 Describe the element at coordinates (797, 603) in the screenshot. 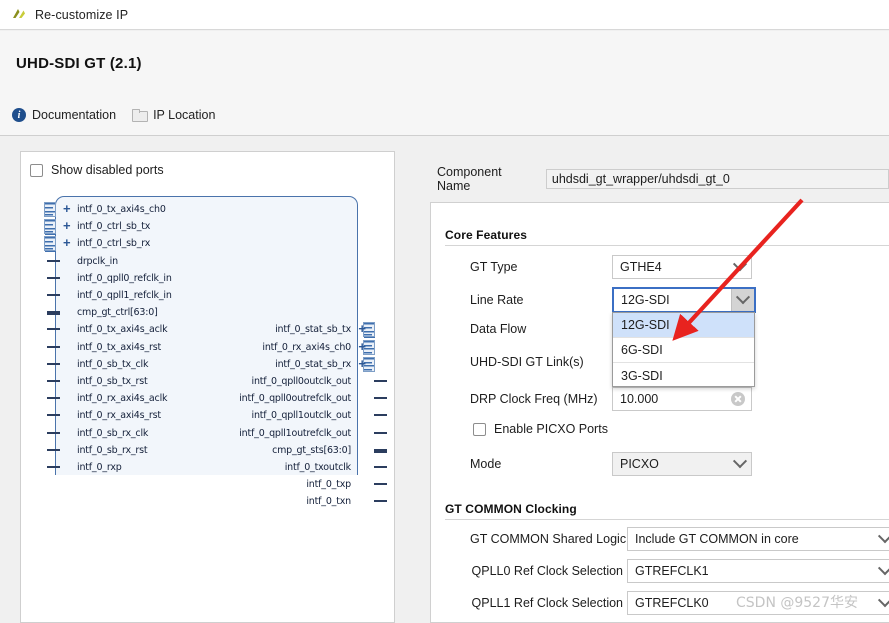

I see `watermark-text: CSDN @9527华安` at that location.